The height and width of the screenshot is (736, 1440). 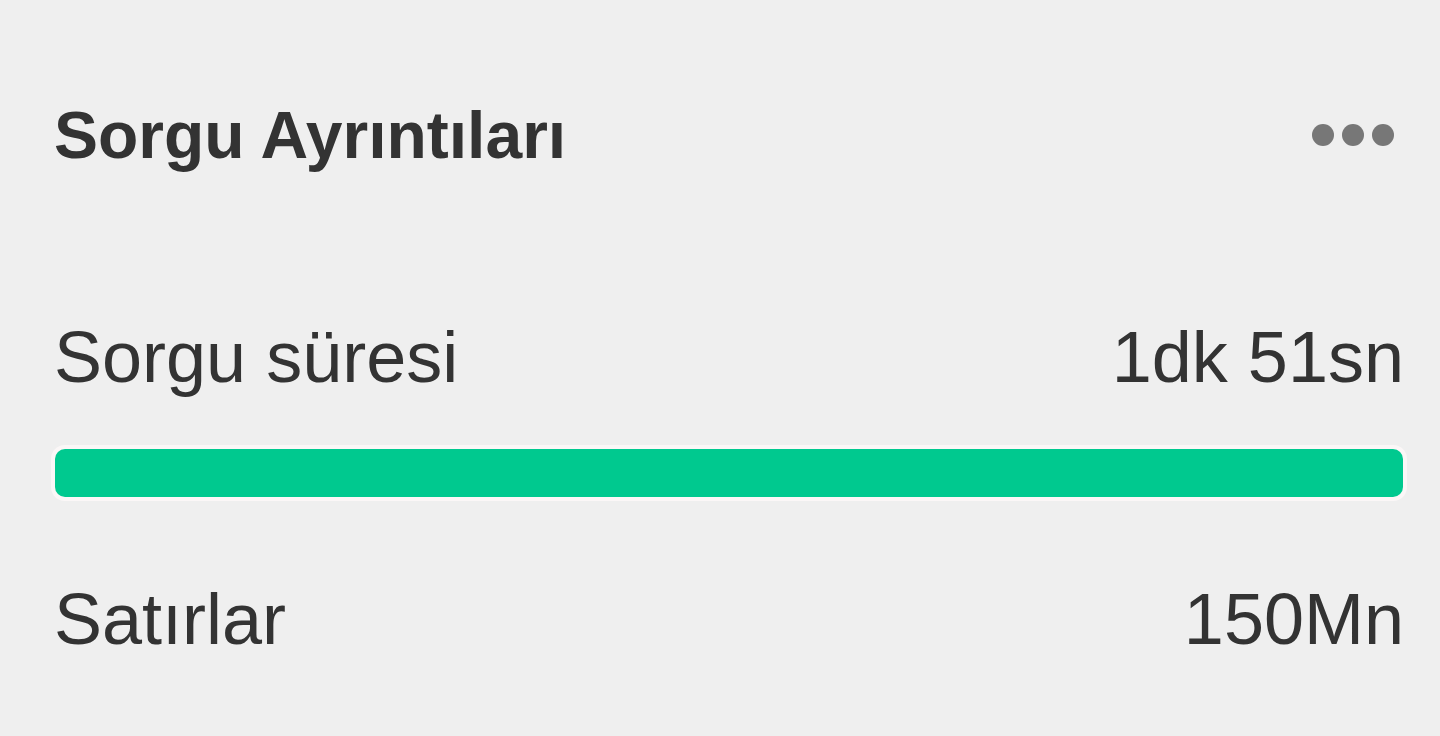 I want to click on metric-value: 1dk 51sn, so click(x=1257, y=357).